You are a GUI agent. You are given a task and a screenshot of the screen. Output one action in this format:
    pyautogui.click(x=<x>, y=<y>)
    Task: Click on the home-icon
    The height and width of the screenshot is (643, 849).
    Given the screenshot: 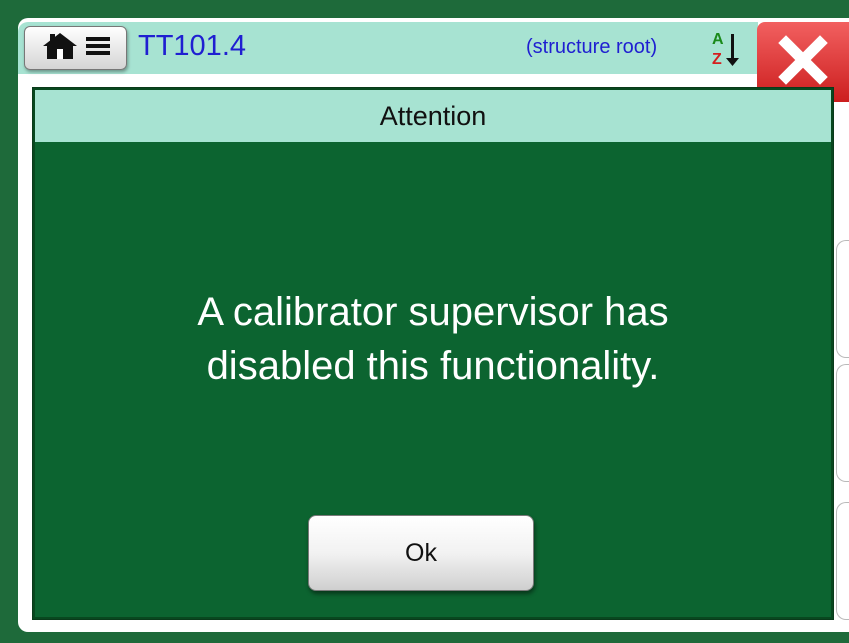 What is the action you would take?
    pyautogui.click(x=60, y=48)
    